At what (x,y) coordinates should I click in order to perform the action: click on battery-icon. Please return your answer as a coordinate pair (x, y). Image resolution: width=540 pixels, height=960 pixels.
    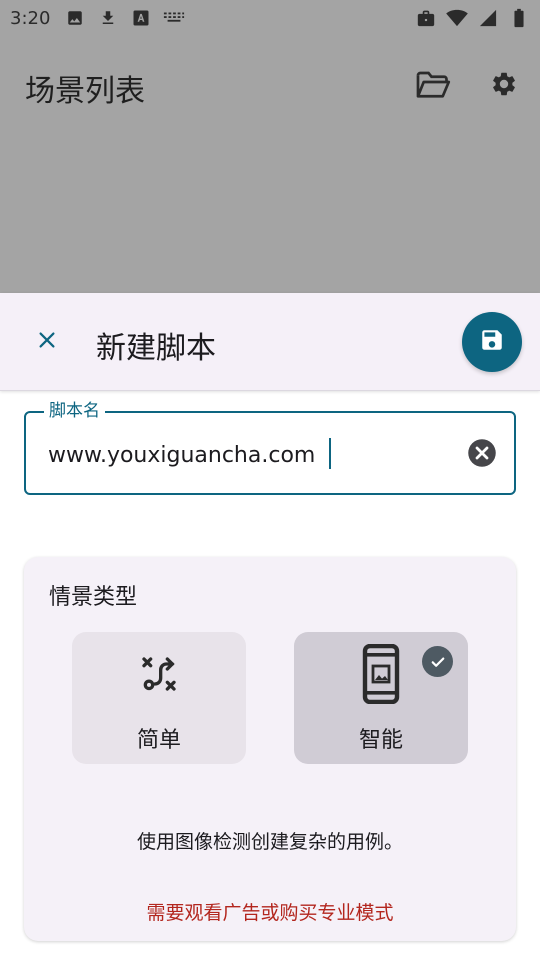
    Looking at the image, I should click on (519, 18).